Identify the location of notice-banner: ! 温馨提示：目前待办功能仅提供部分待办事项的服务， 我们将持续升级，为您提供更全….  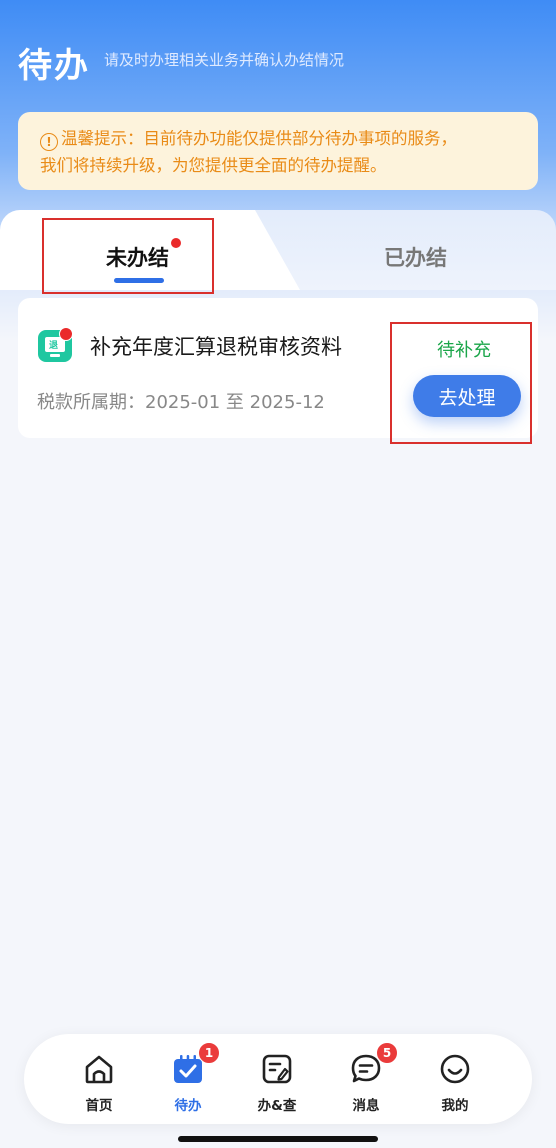
(278, 151).